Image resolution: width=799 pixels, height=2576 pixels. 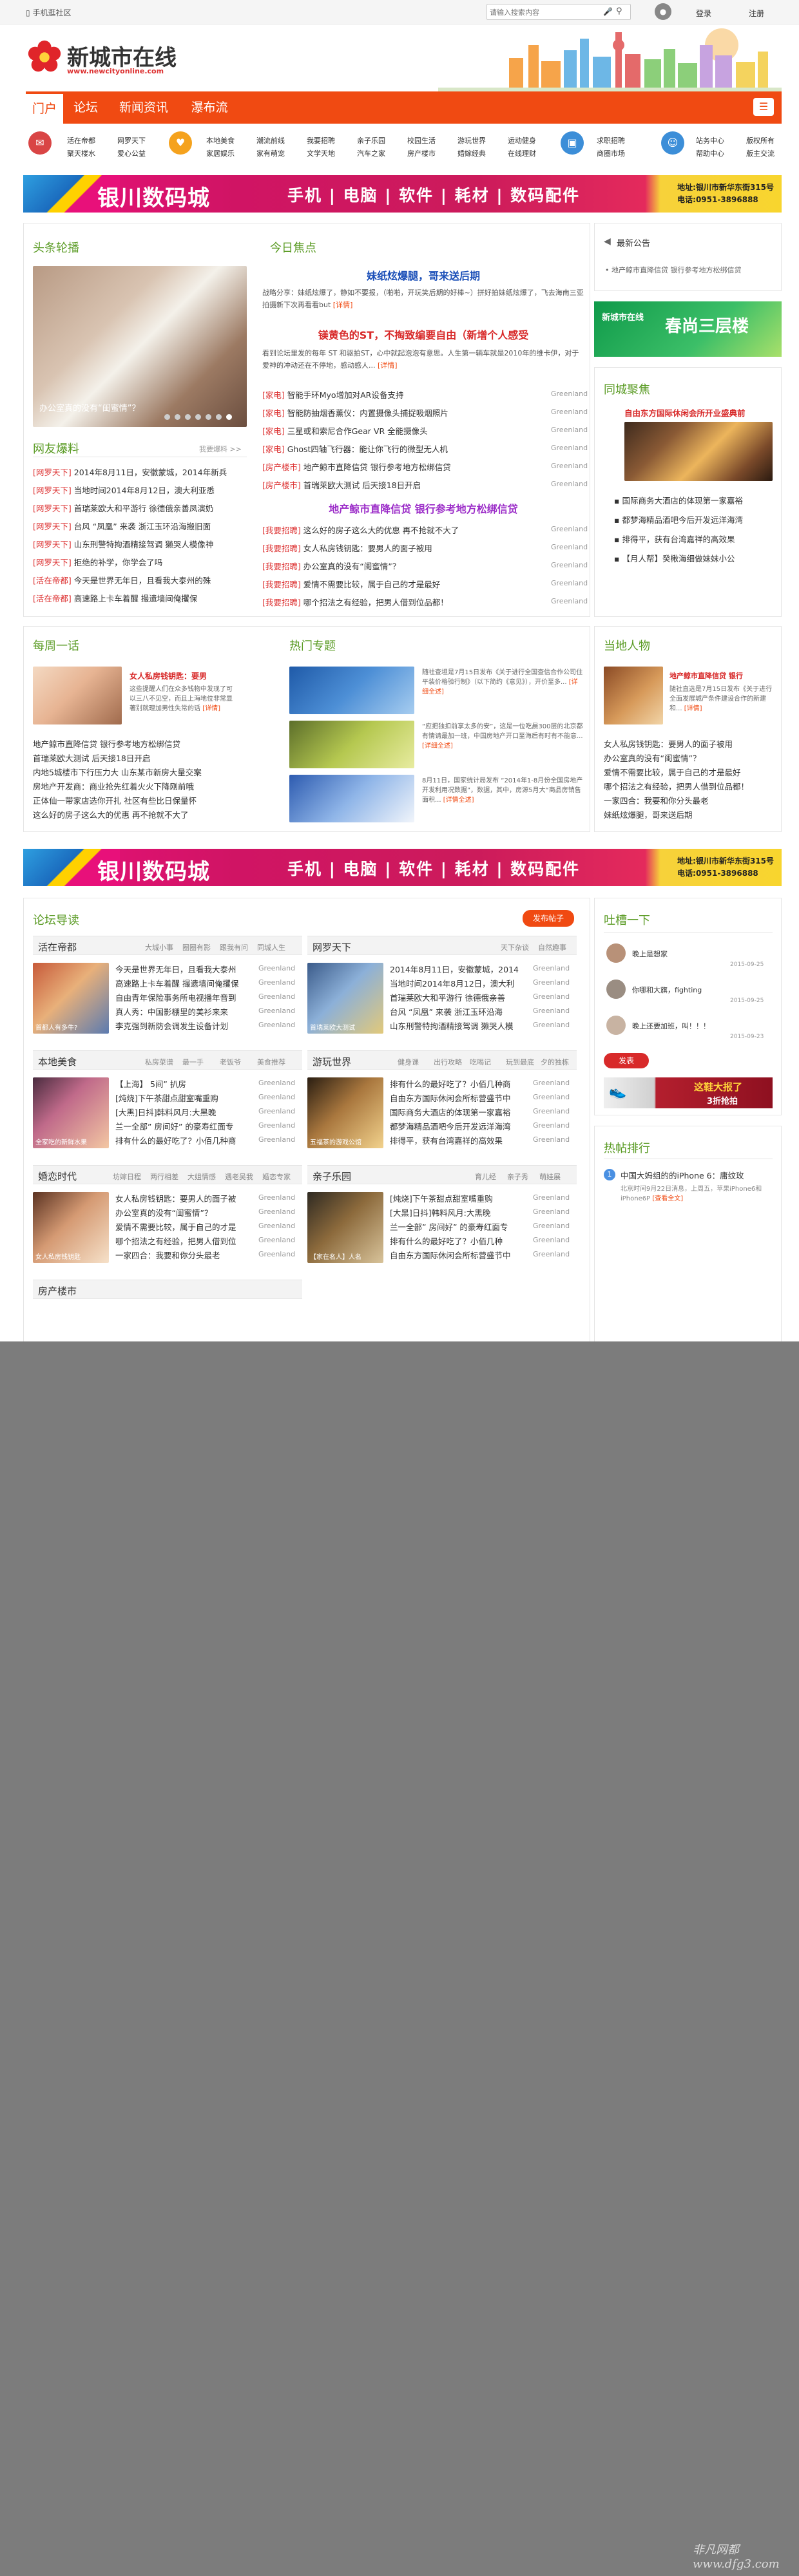 I want to click on forum-item: 办公室真的没有“闺蜜情”？, so click(x=180, y=1212).